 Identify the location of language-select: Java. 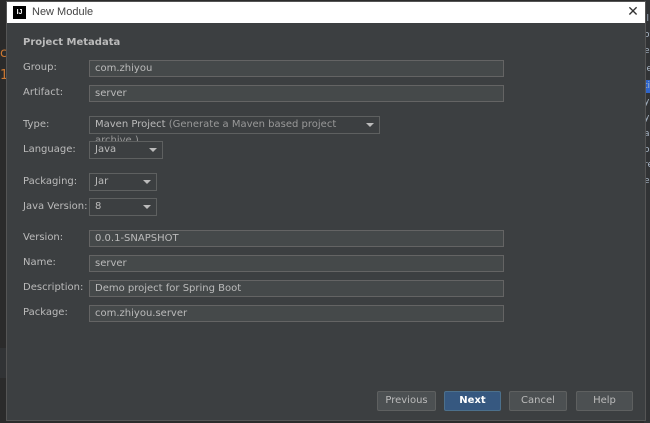
(126, 150).